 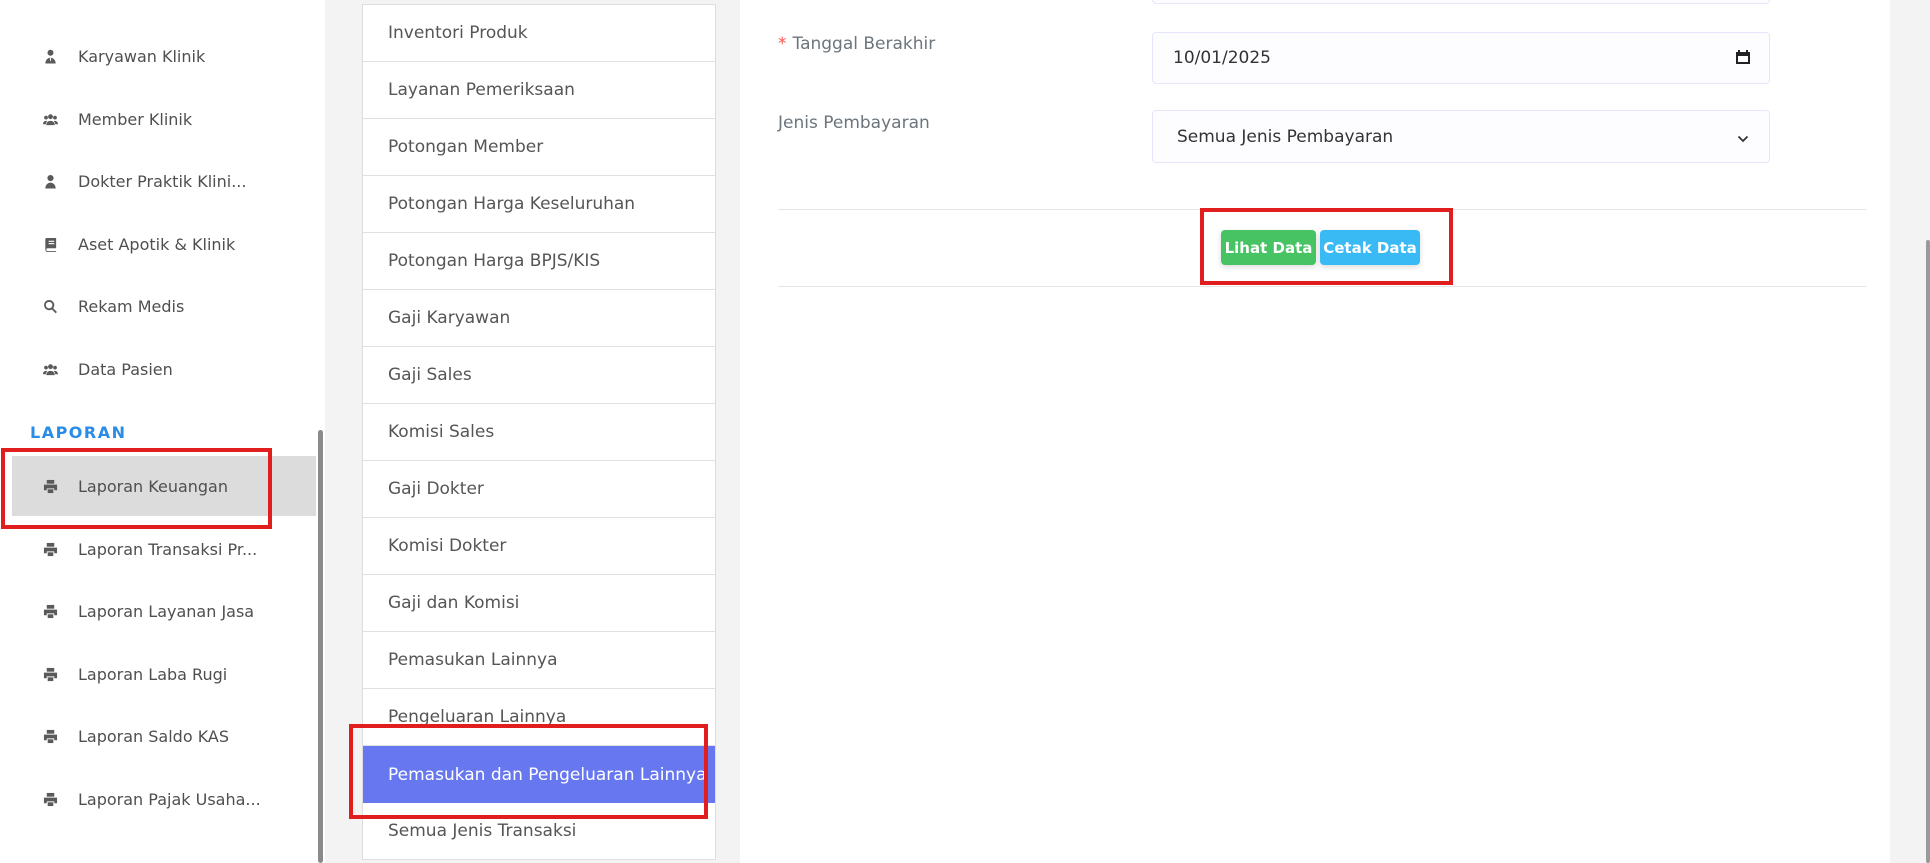 I want to click on report-type-item: Pengeluaran Lainnya, so click(x=539, y=717).